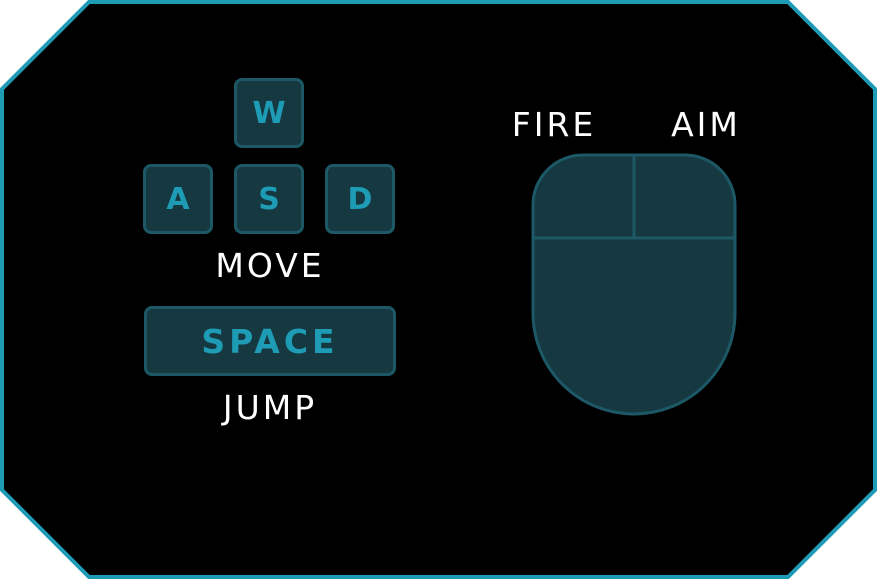 The width and height of the screenshot is (877, 579). What do you see at coordinates (270, 341) in the screenshot?
I see `key-space: SPACE` at bounding box center [270, 341].